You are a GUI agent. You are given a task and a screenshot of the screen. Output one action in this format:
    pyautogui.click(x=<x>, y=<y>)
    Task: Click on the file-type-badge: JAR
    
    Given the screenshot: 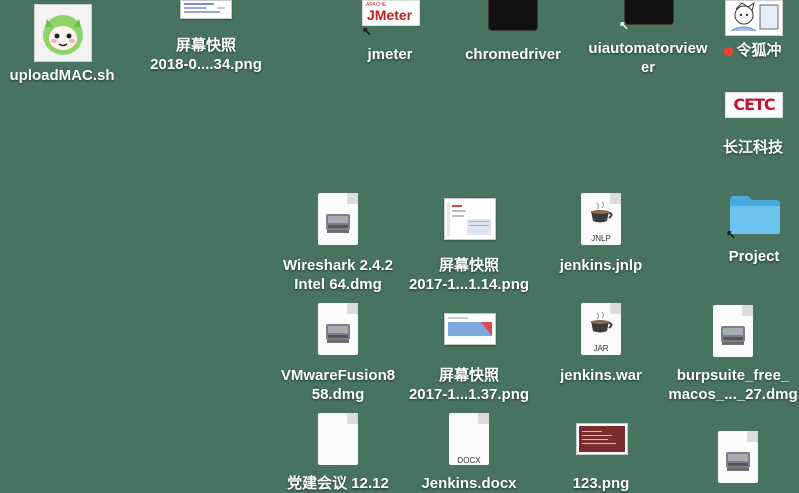 What is the action you would take?
    pyautogui.click(x=601, y=348)
    